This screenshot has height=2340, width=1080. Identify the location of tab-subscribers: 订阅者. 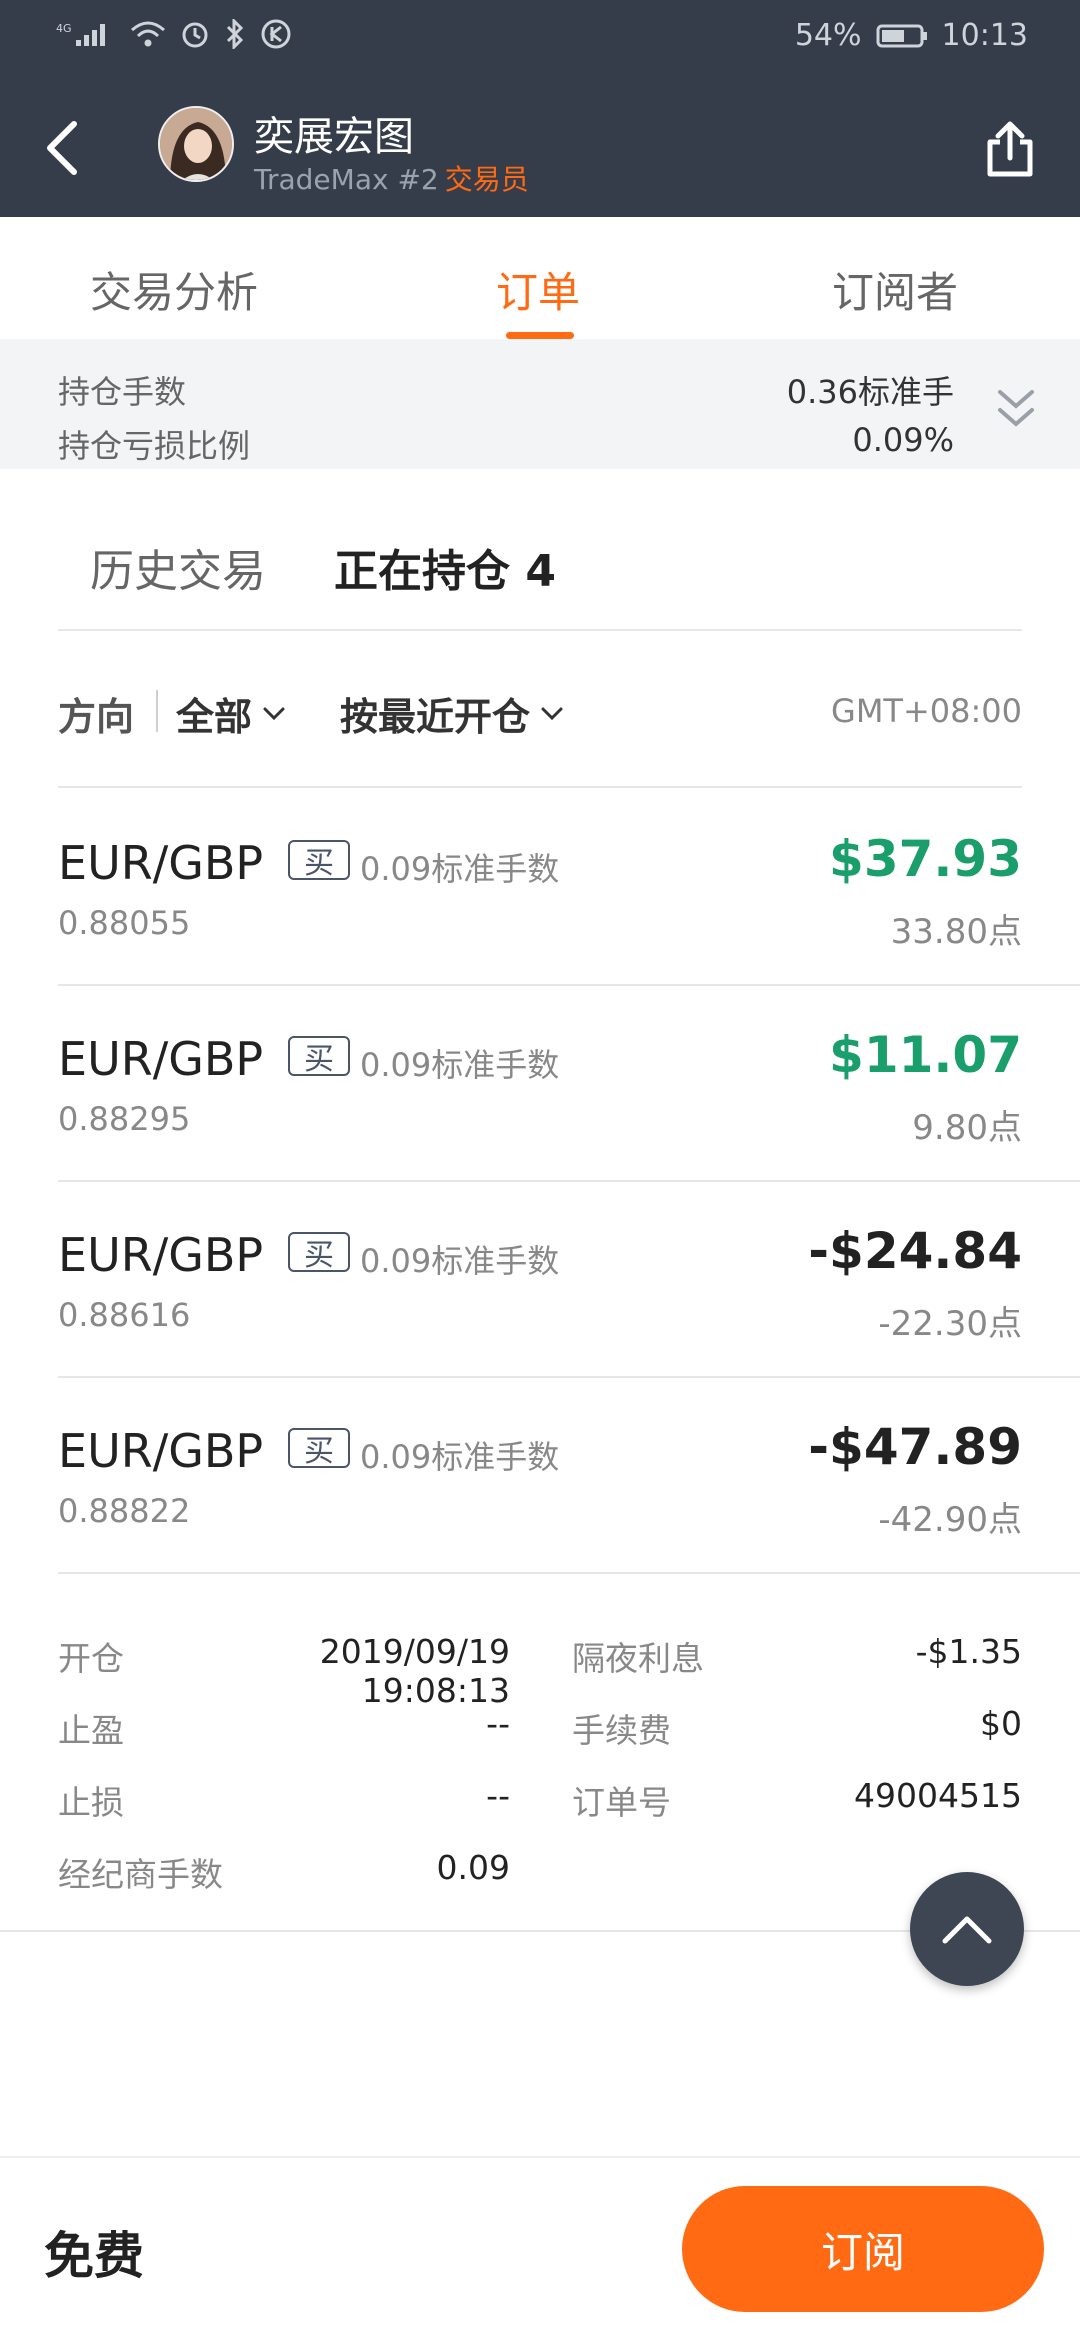
(895, 289).